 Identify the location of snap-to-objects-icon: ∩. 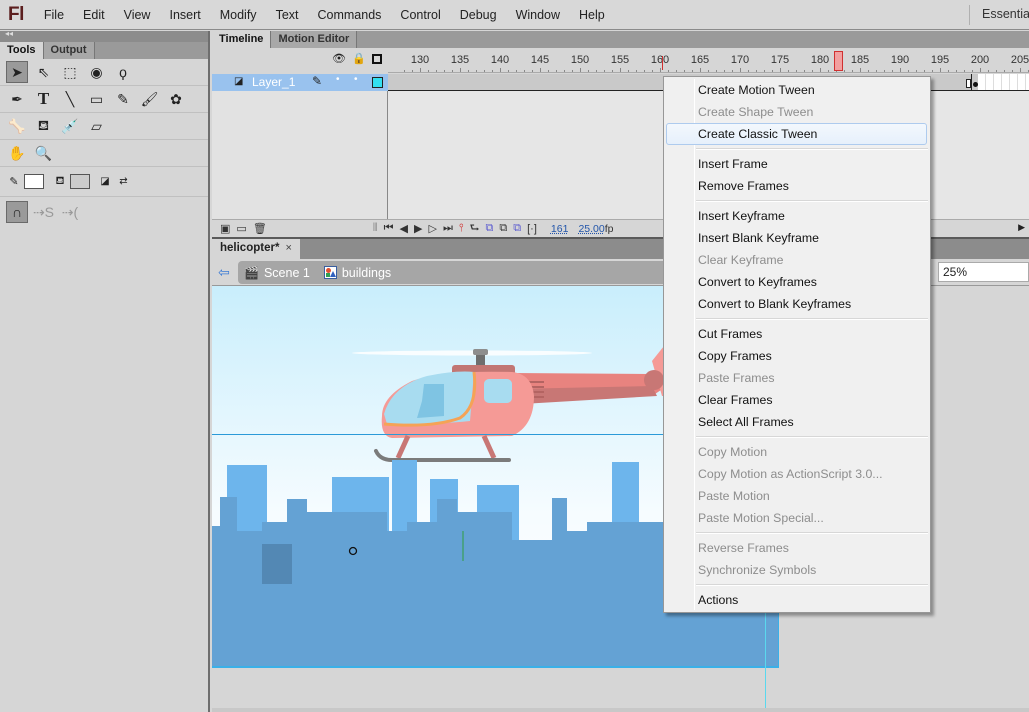
(17, 212).